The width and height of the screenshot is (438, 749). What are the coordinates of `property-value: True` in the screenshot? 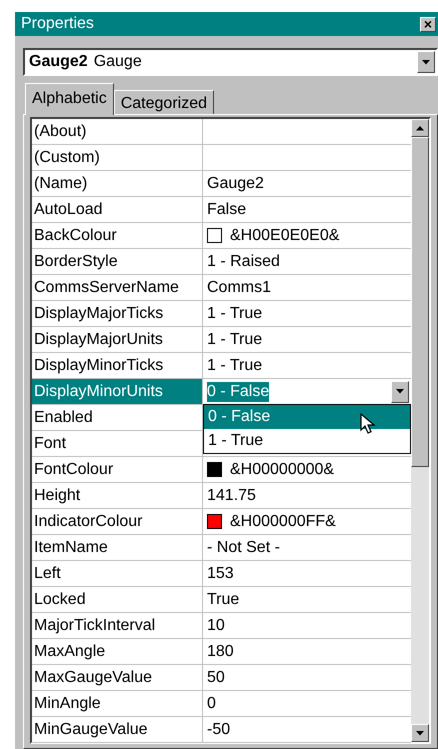 It's located at (223, 600).